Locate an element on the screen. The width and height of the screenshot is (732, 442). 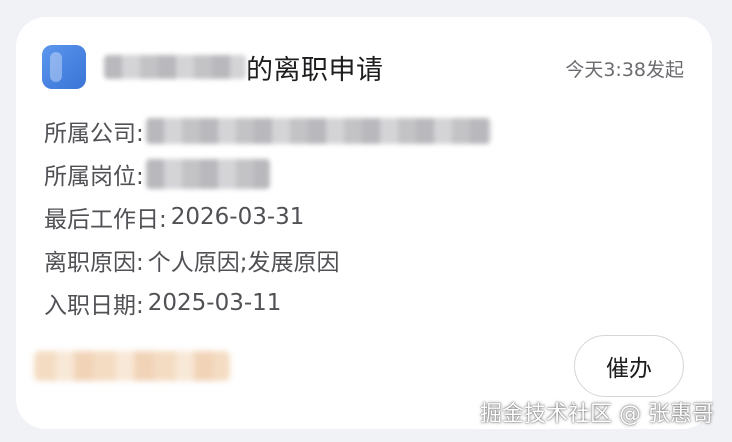
field-last-workday: 最后工作日: 2026-03-31 is located at coordinates (267, 216).